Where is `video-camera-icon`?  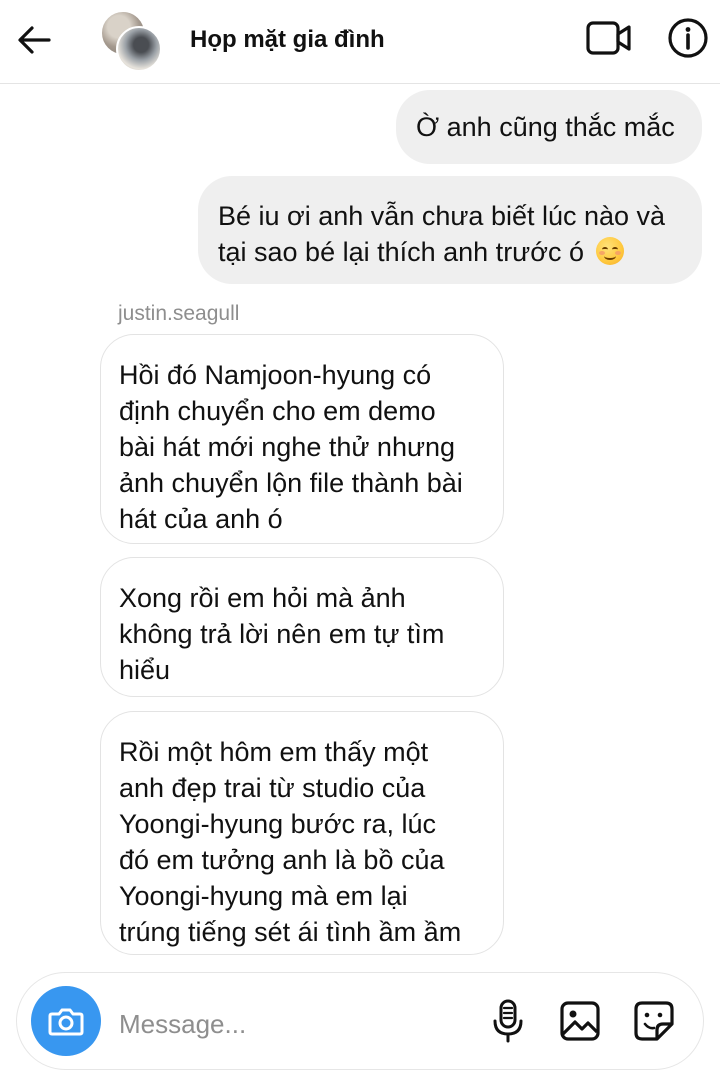
video-camera-icon is located at coordinates (608, 38).